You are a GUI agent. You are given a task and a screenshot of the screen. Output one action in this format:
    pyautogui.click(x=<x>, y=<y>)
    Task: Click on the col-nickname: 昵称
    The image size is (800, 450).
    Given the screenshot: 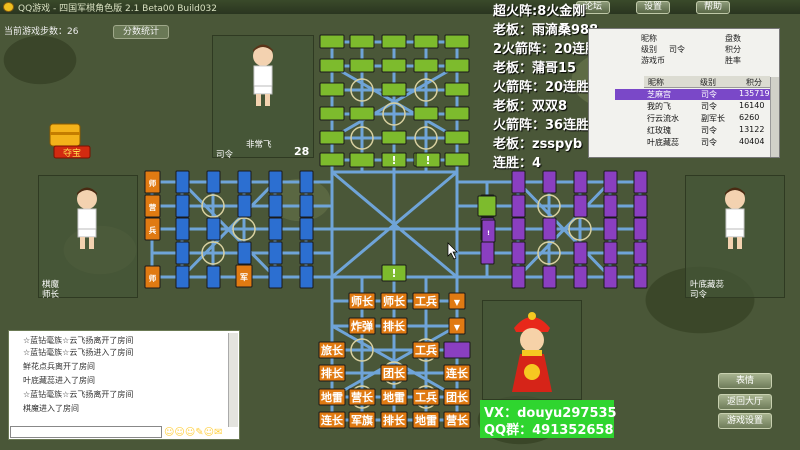 What is the action you would take?
    pyautogui.click(x=656, y=82)
    